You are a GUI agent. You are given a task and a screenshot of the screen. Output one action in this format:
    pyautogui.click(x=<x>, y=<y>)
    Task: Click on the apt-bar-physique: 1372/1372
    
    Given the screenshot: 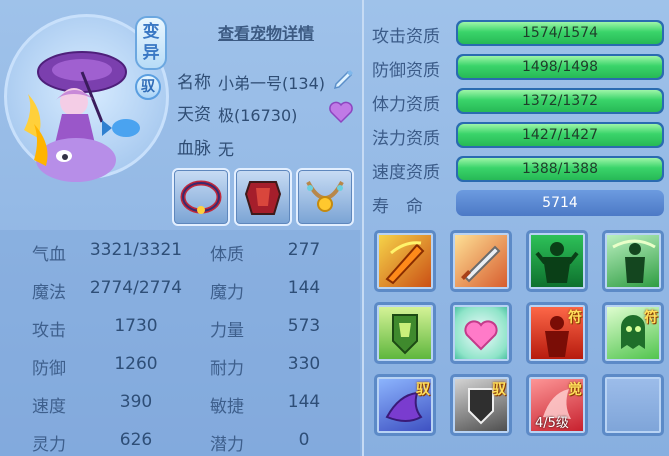 What is the action you would take?
    pyautogui.click(x=560, y=101)
    